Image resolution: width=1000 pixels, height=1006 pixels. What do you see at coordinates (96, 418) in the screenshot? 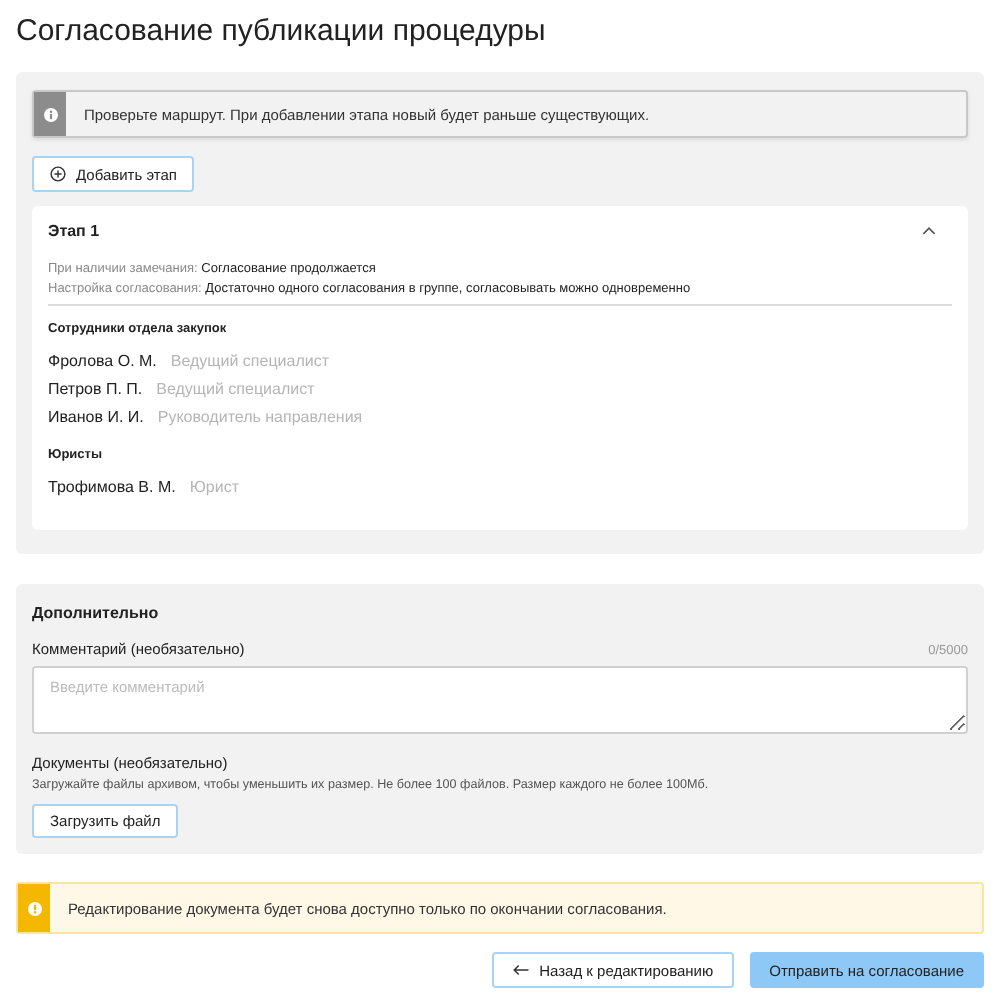
I see `member-name: Иванов И. И.` at bounding box center [96, 418].